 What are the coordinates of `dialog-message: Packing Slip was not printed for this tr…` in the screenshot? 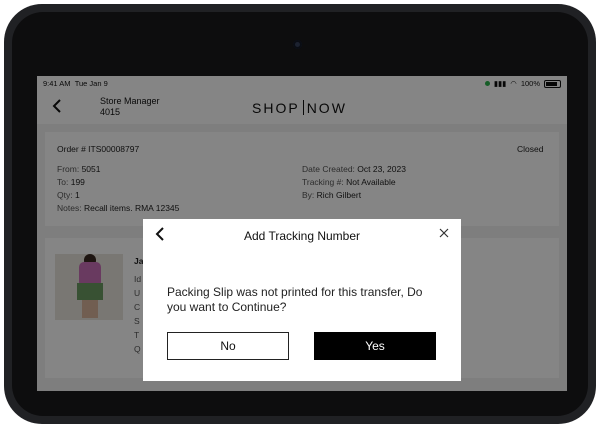 It's located at (295, 299).